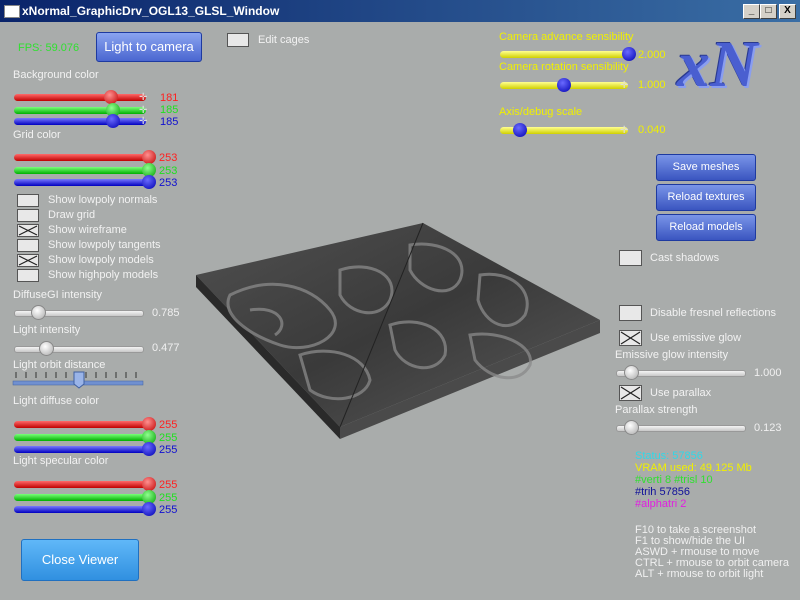 Image resolution: width=800 pixels, height=600 pixels. What do you see at coordinates (751, 11) in the screenshot?
I see `minimize-button: _` at bounding box center [751, 11].